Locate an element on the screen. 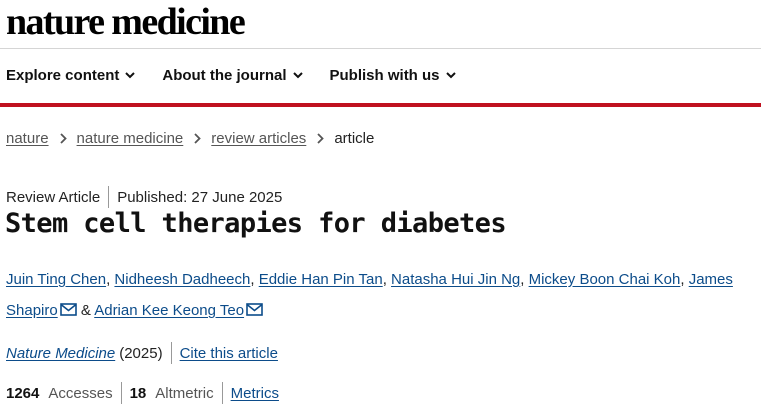  publication-year: (2025) is located at coordinates (141, 353).